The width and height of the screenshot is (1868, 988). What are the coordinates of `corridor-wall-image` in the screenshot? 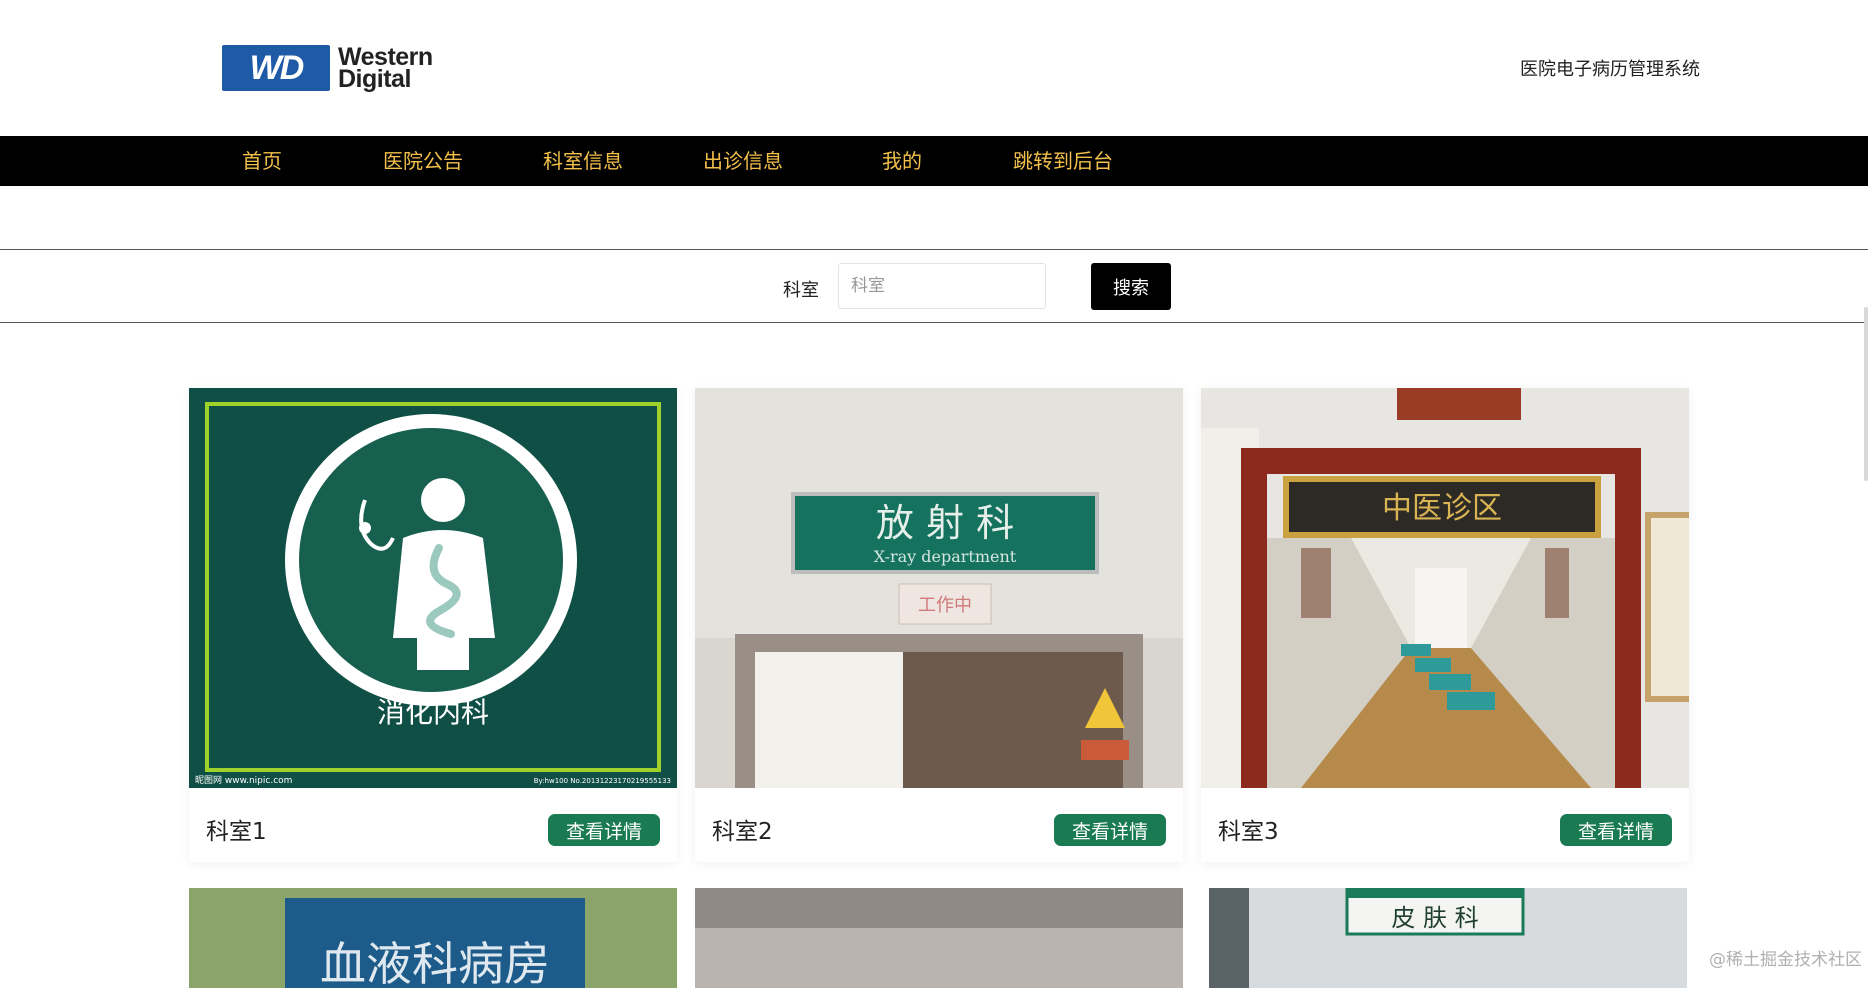 It's located at (939, 938).